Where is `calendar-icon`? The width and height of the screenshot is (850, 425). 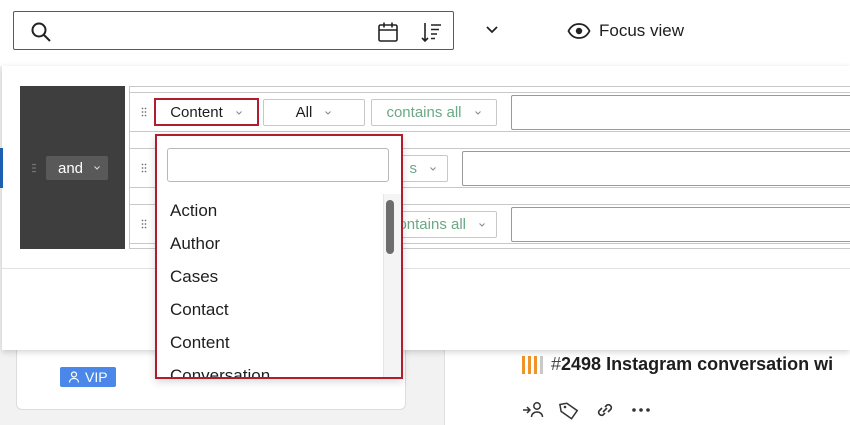 calendar-icon is located at coordinates (388, 32).